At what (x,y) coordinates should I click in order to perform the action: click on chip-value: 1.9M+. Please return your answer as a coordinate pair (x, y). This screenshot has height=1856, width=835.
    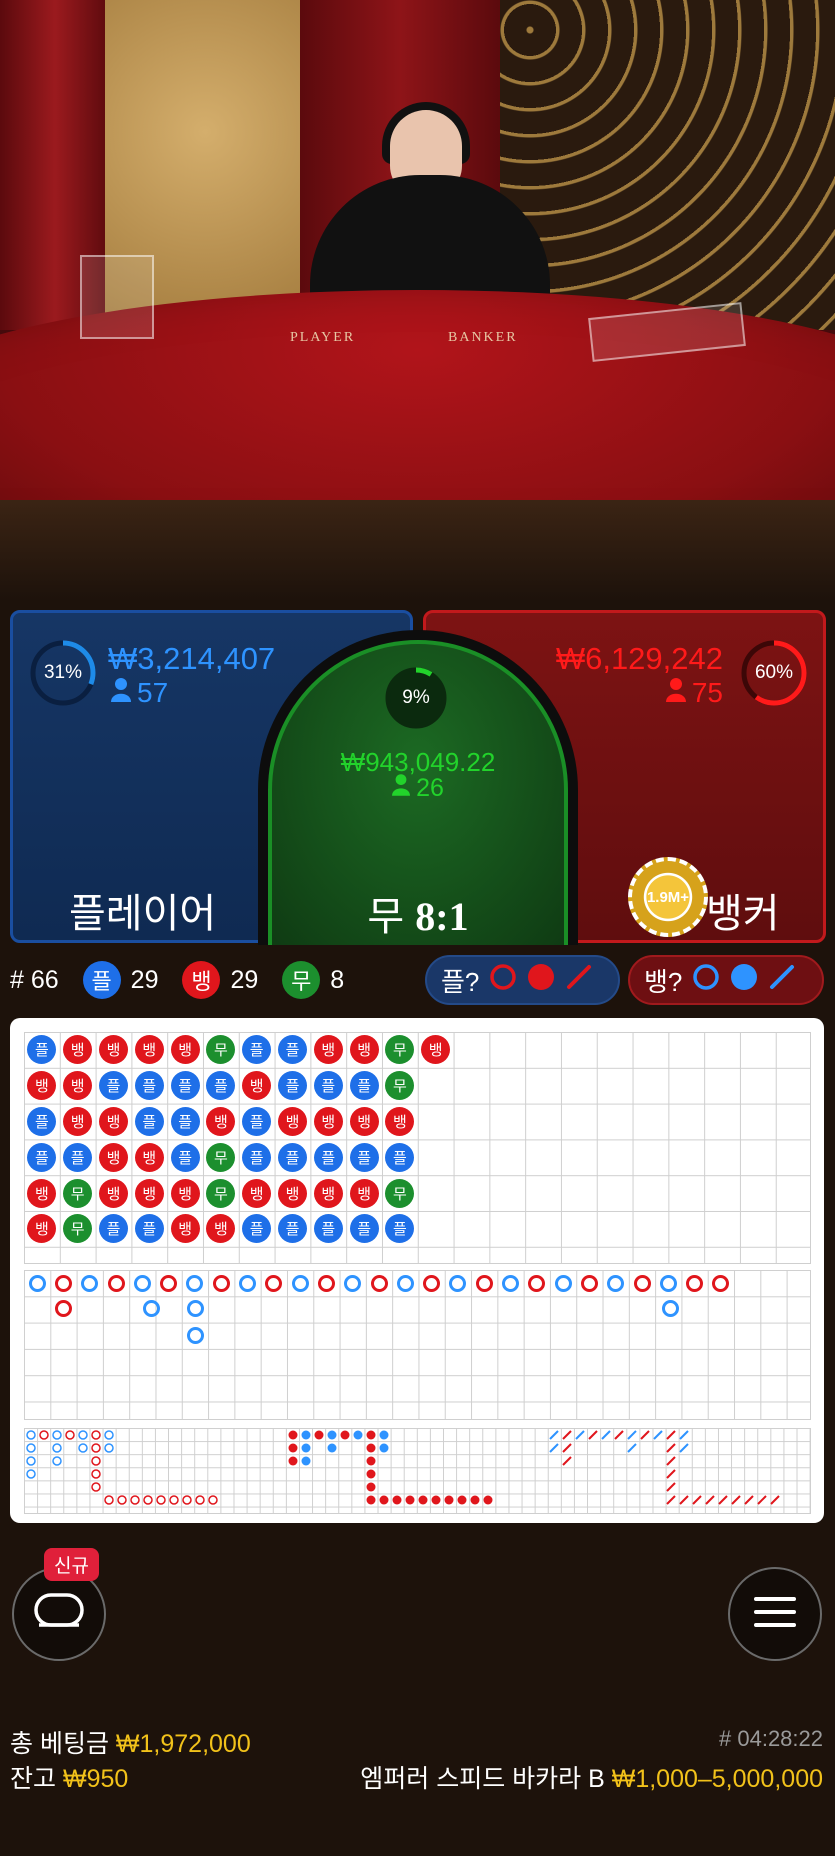
    Looking at the image, I should click on (668, 897).